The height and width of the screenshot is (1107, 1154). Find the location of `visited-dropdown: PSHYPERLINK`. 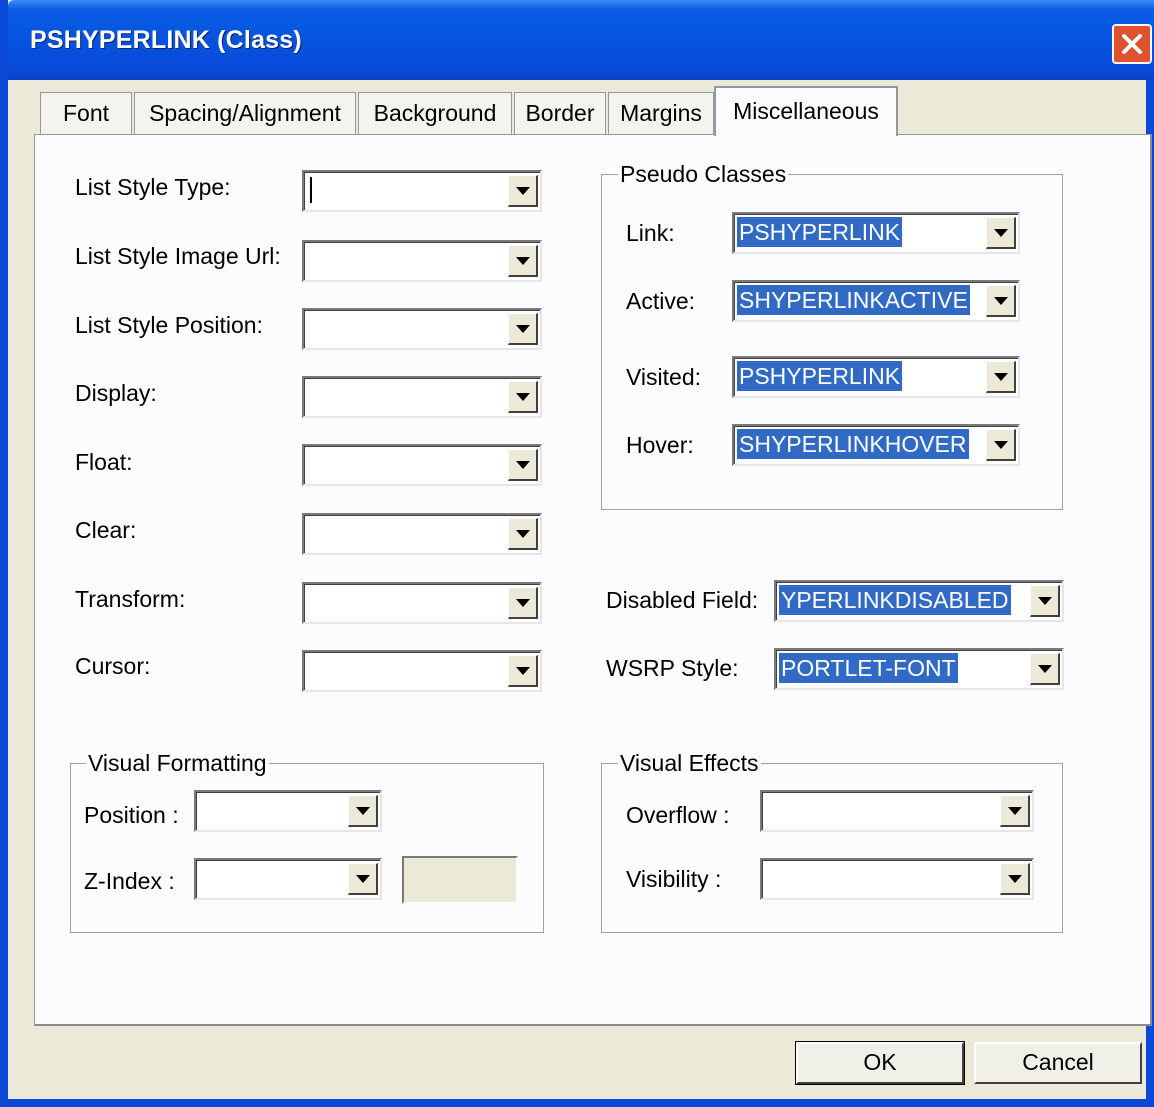

visited-dropdown: PSHYPERLINK is located at coordinates (876, 377).